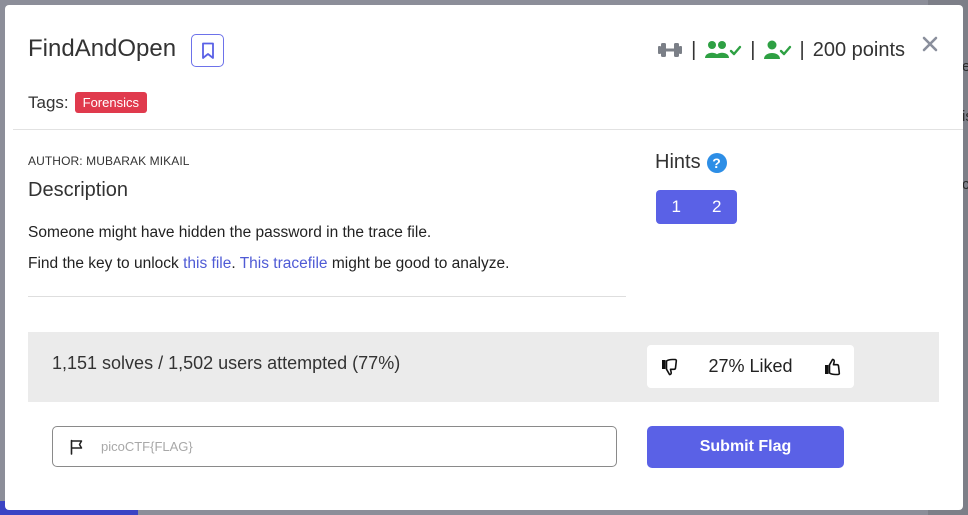 The image size is (968, 515). Describe the element at coordinates (78, 190) in the screenshot. I see `description-heading: Description` at that location.